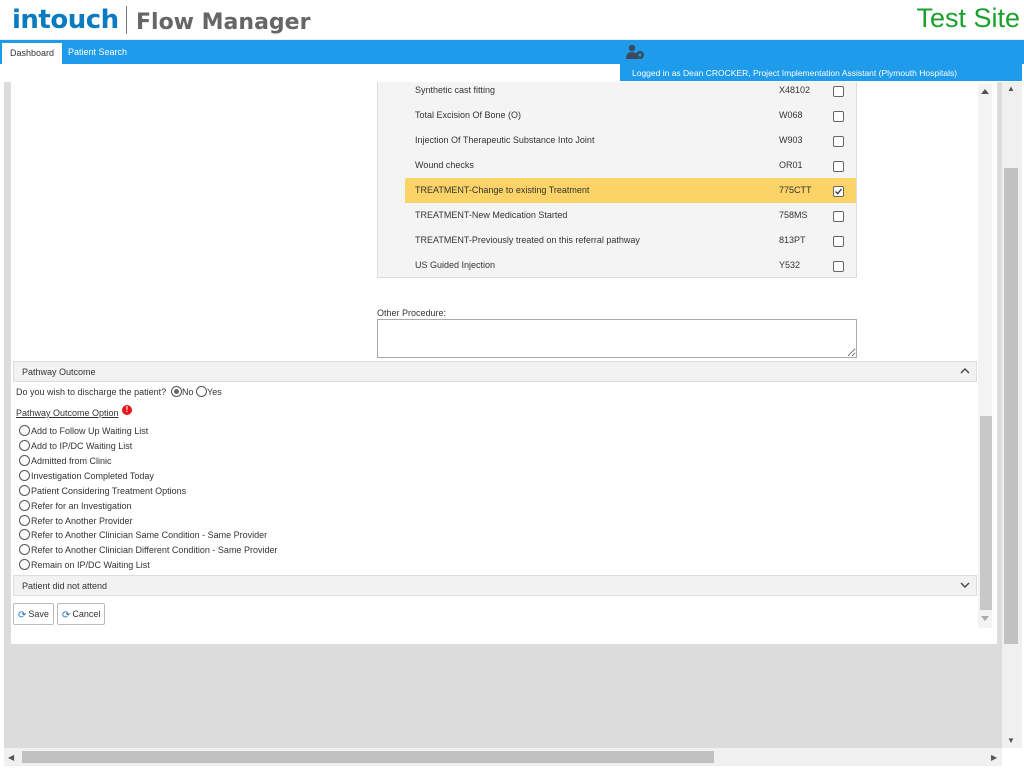 The height and width of the screenshot is (768, 1024). What do you see at coordinates (617, 338) in the screenshot?
I see `other-procedure-input` at bounding box center [617, 338].